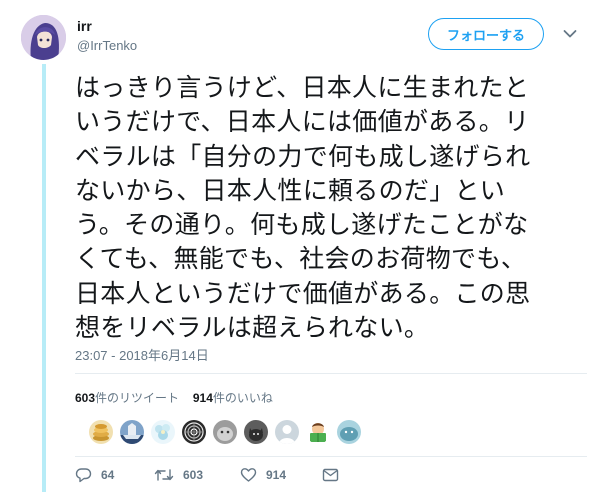 This screenshot has height=492, width=608. I want to click on retweet-count: 603, so click(193, 475).